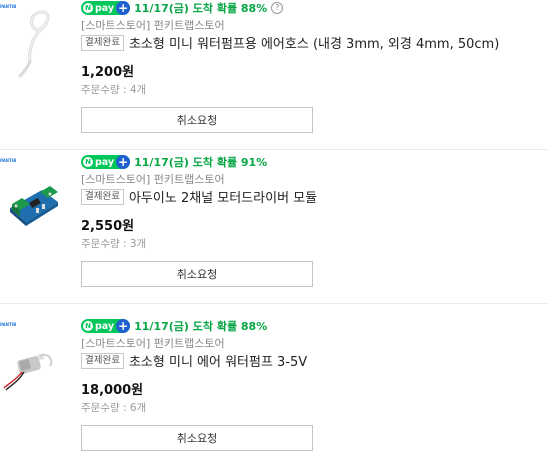 The width and height of the screenshot is (549, 470). I want to click on product-title-row: 결제완료 아두이노 2채널 모터드라이버 모듈, so click(199, 196).